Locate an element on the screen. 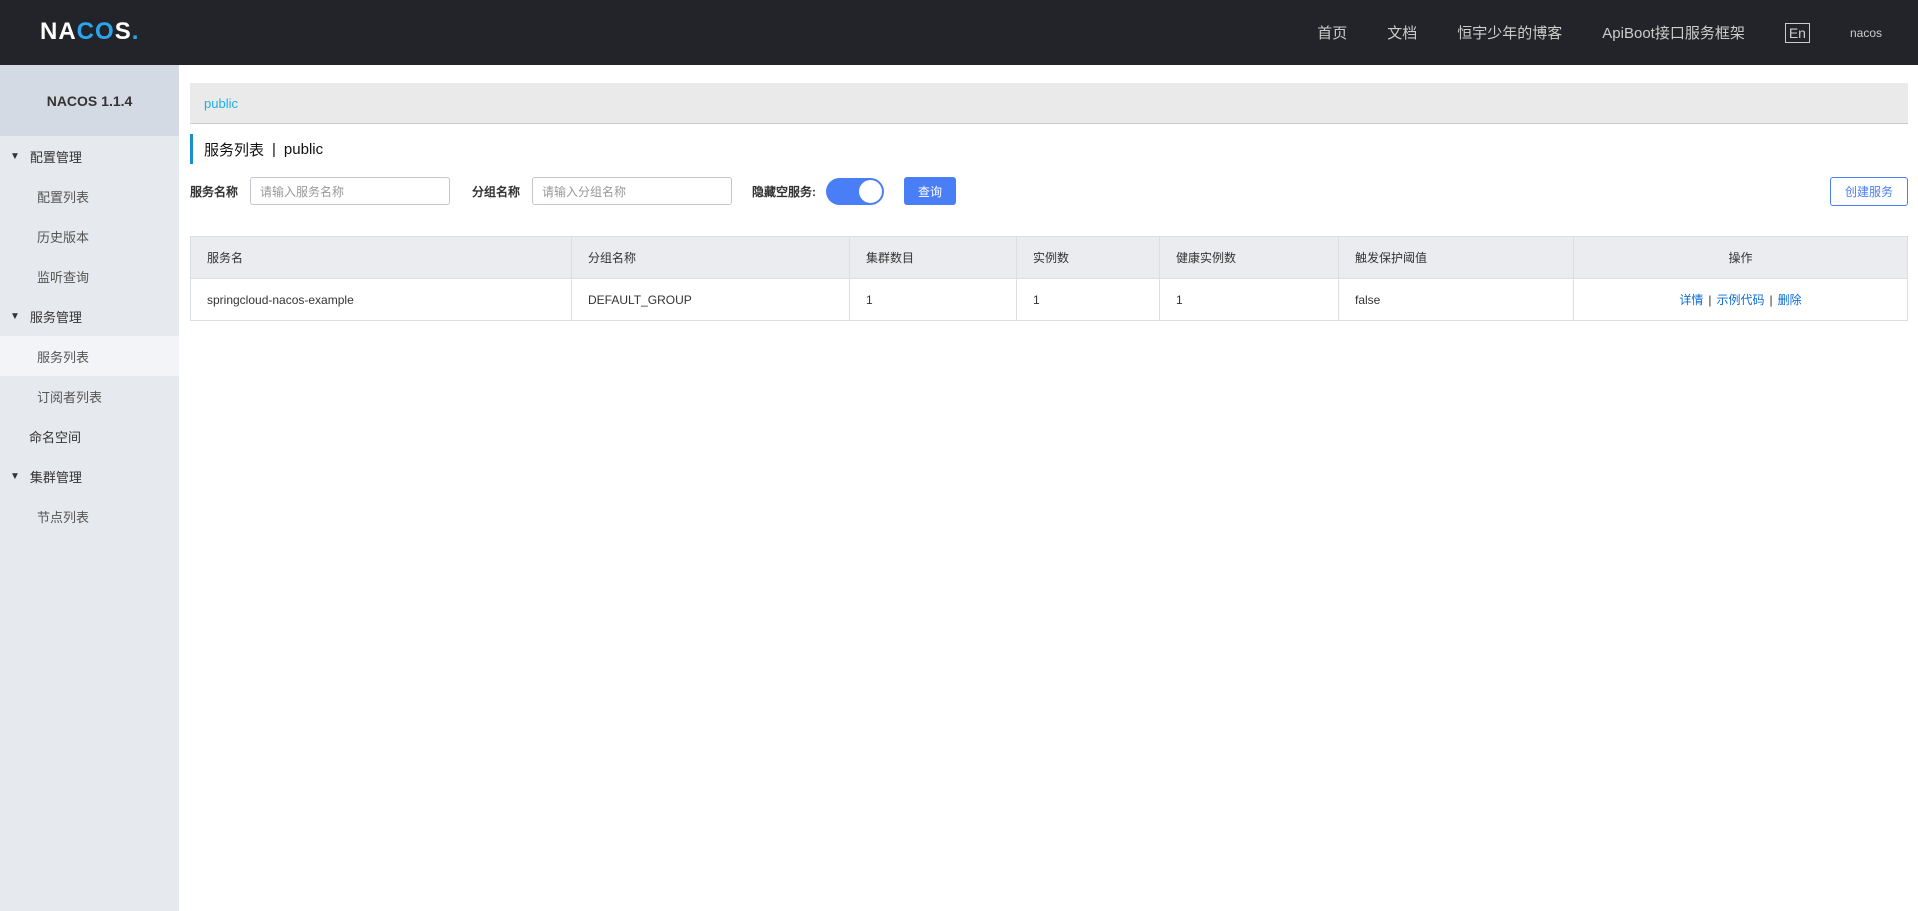 The image size is (1918, 911). sidebar-item-label: 配置列表 is located at coordinates (63, 197).